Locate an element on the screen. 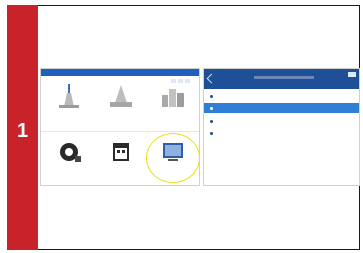  header-action-icon is located at coordinates (352, 74).